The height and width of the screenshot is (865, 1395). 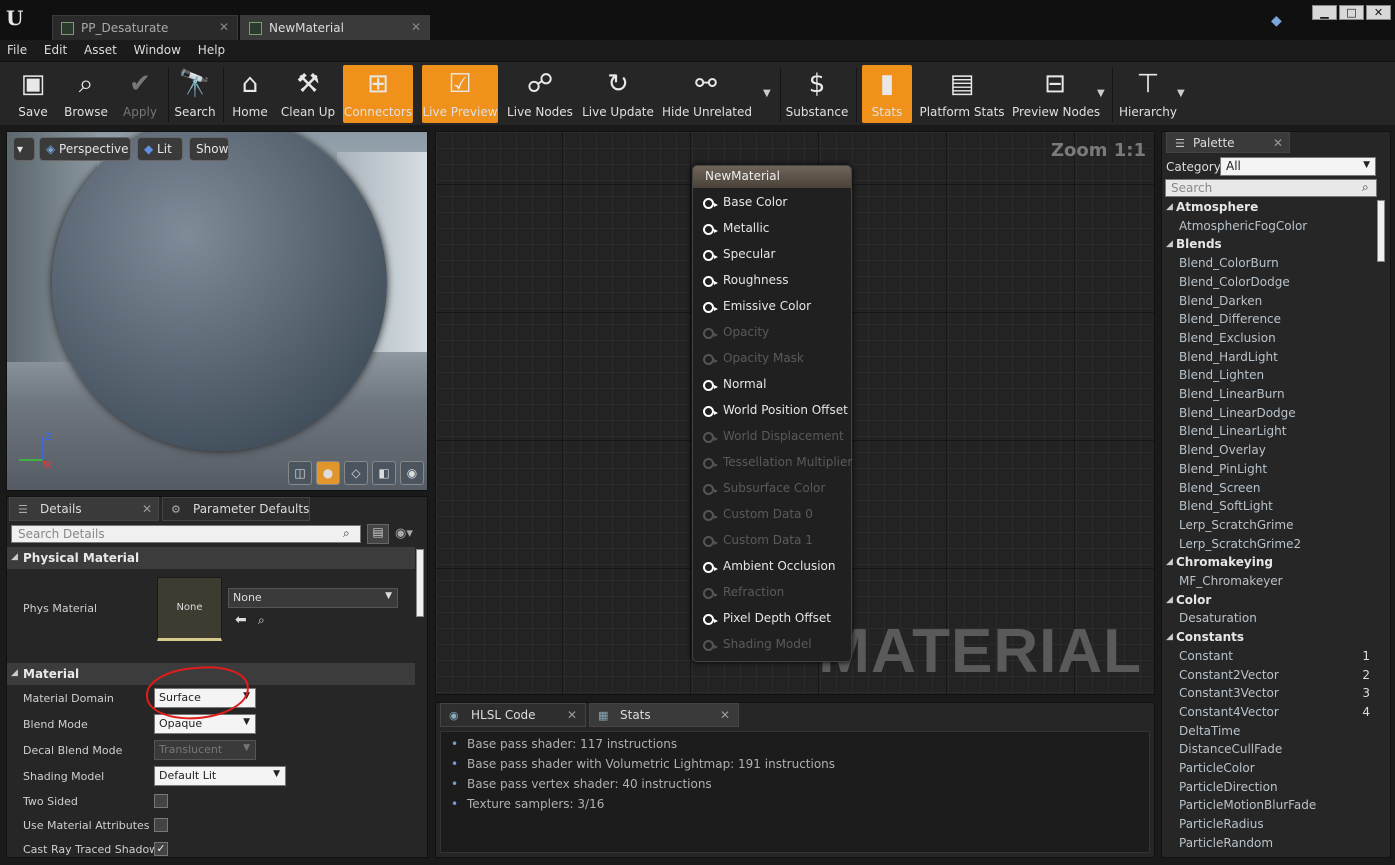 What do you see at coordinates (767, 621) in the screenshot?
I see `node-pin: Pixel Depth Offset` at bounding box center [767, 621].